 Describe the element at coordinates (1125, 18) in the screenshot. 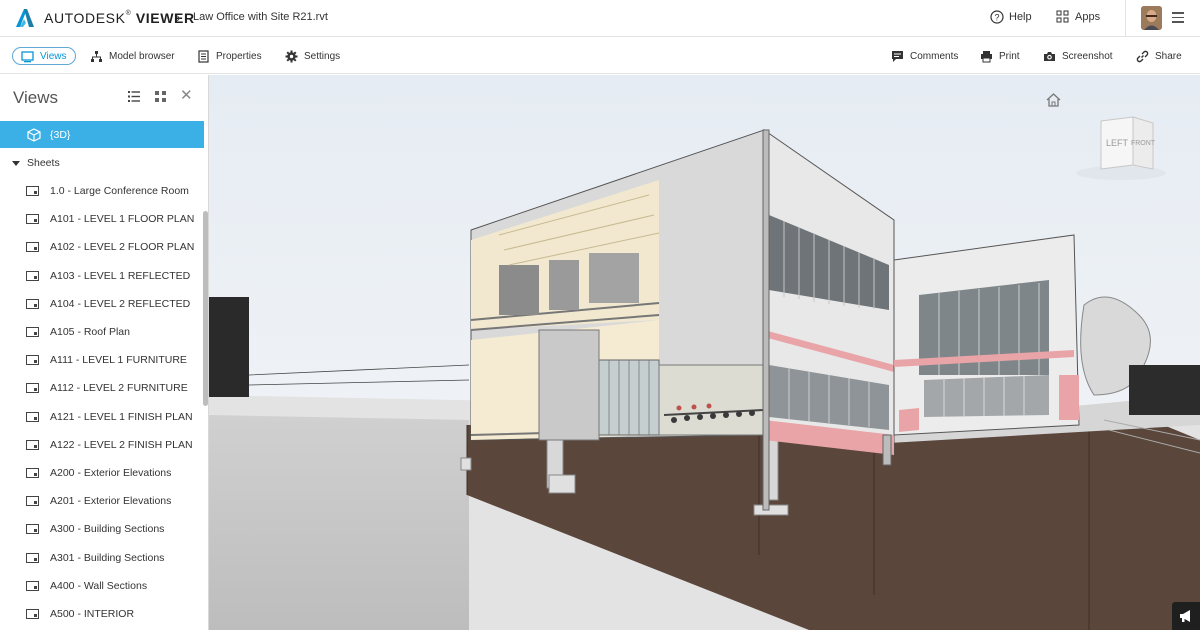

I see `header-divider` at that location.